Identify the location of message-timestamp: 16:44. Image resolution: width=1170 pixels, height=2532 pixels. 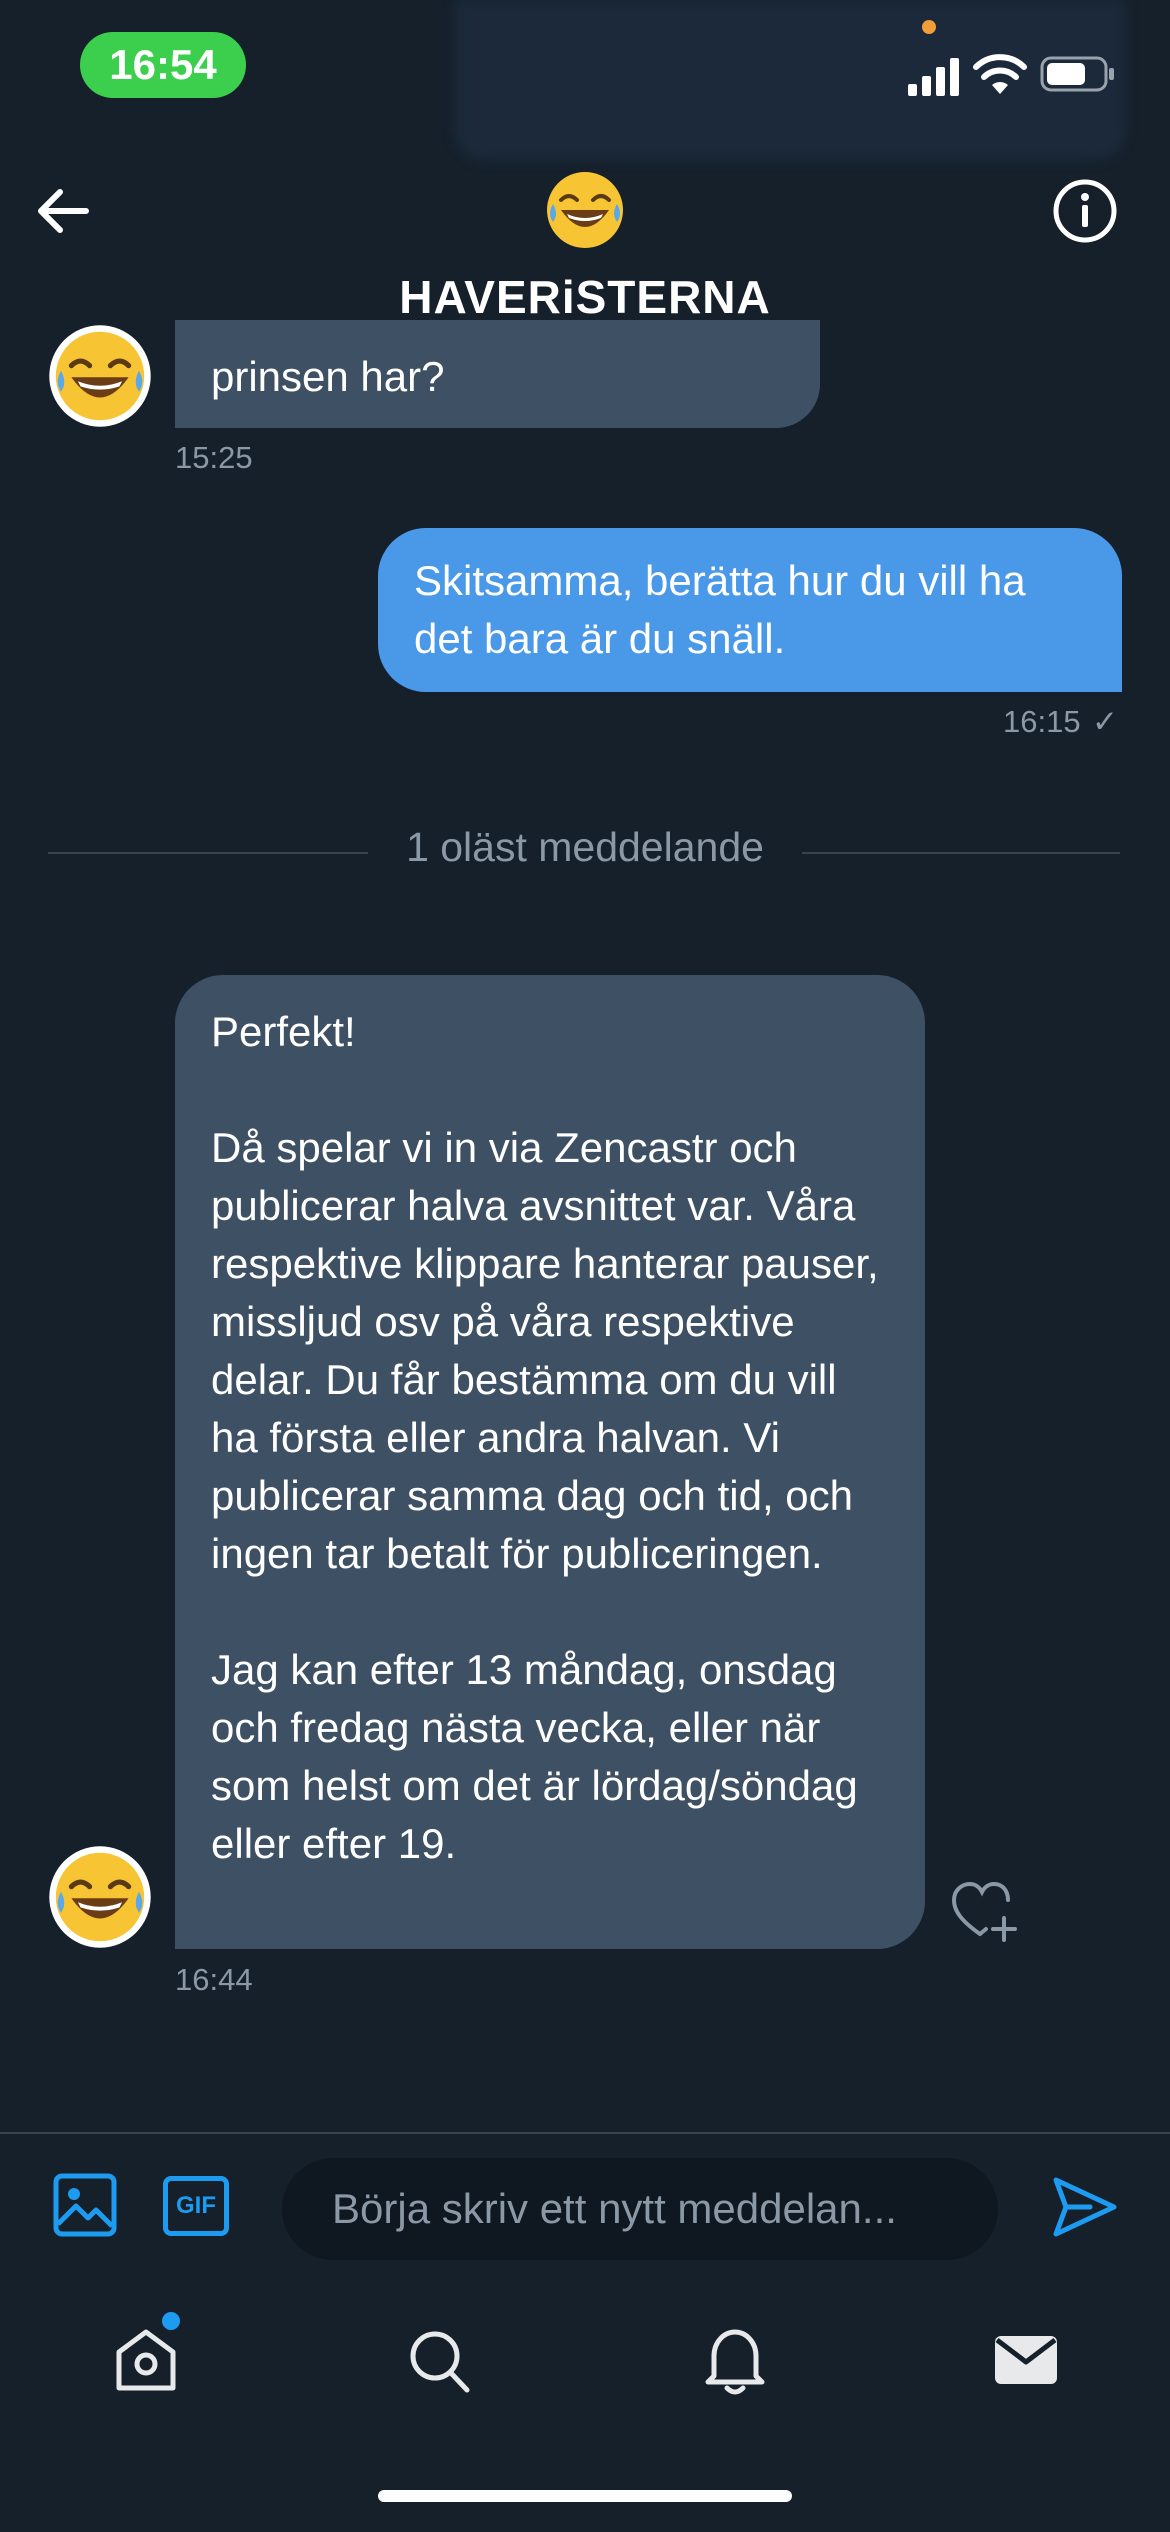
(214, 1979).